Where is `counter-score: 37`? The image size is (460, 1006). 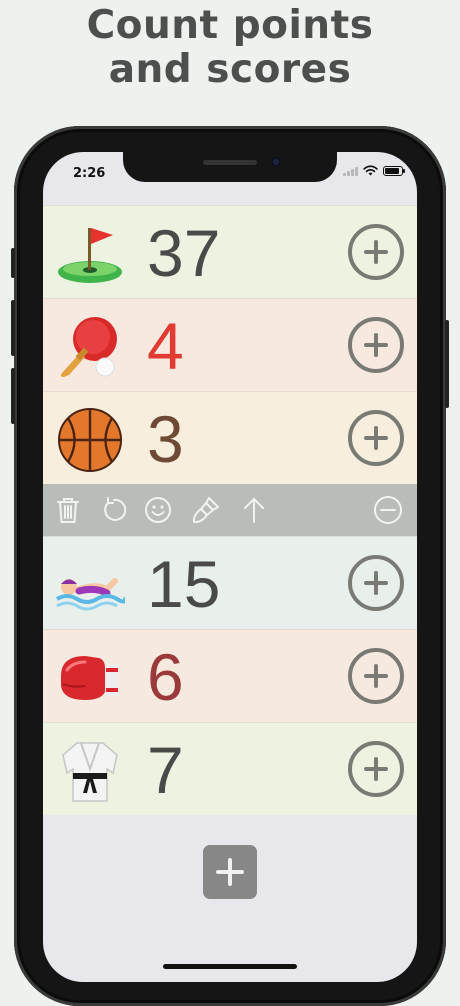
counter-score: 37 is located at coordinates (183, 253).